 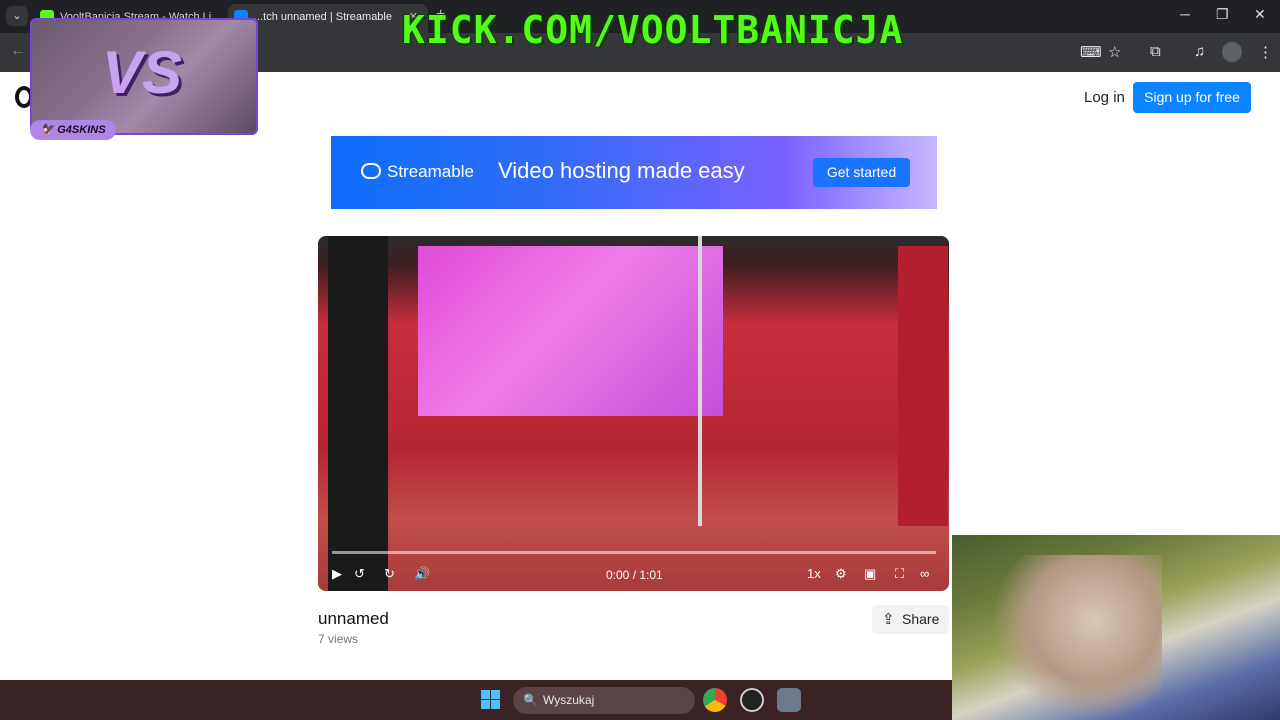 I want to click on webcam-person, so click(x=1077, y=637).